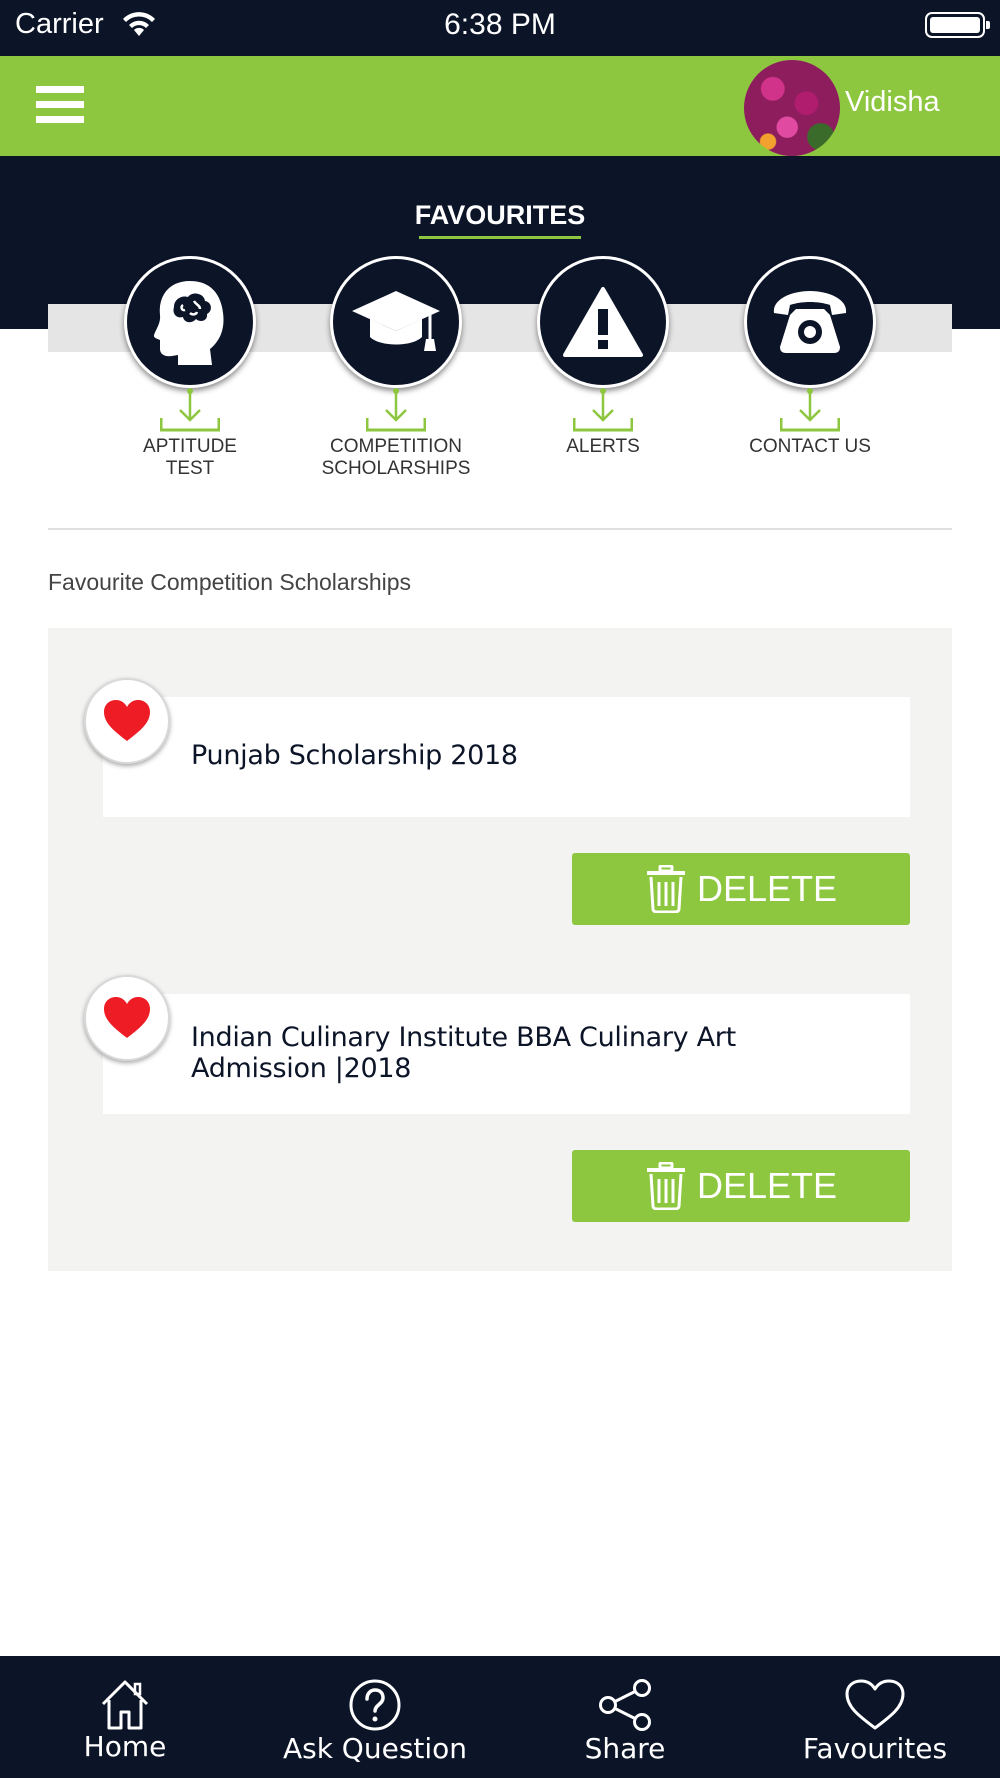 The width and height of the screenshot is (1000, 1778). I want to click on tab-label: Favourites, so click(875, 1748).